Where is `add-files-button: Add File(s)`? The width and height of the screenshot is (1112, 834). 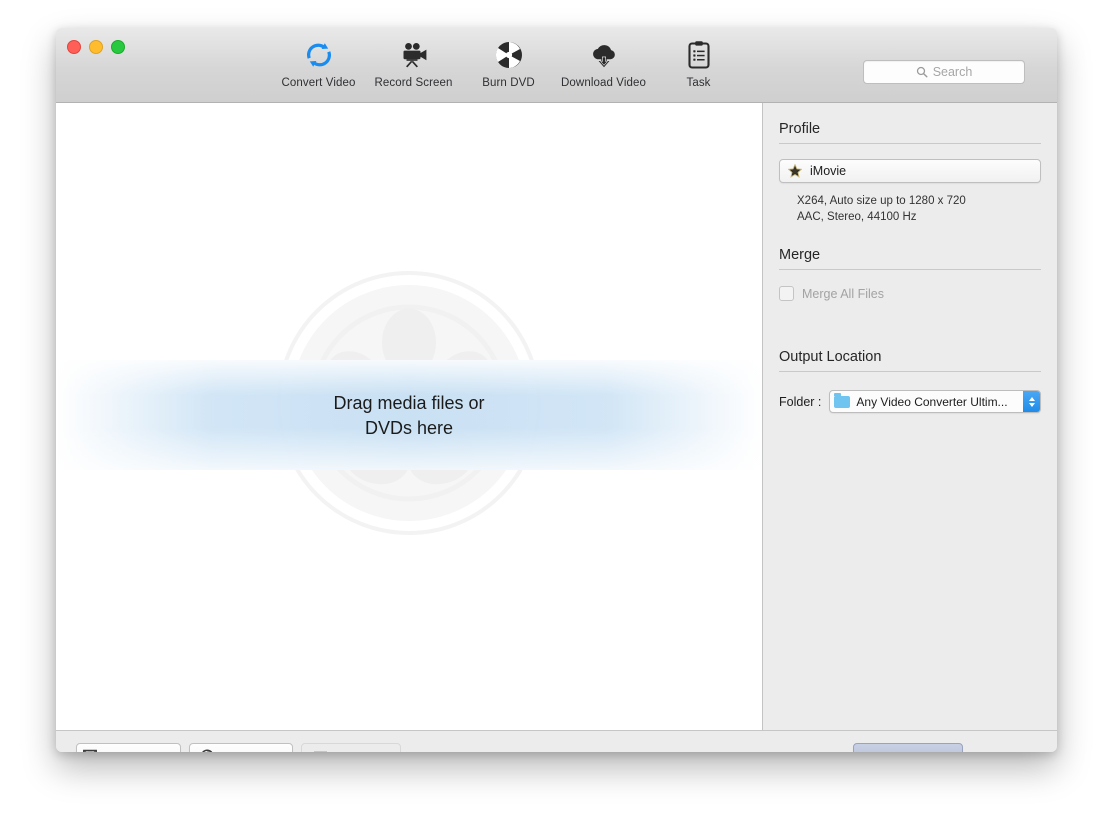 add-files-button: Add File(s) is located at coordinates (128, 747).